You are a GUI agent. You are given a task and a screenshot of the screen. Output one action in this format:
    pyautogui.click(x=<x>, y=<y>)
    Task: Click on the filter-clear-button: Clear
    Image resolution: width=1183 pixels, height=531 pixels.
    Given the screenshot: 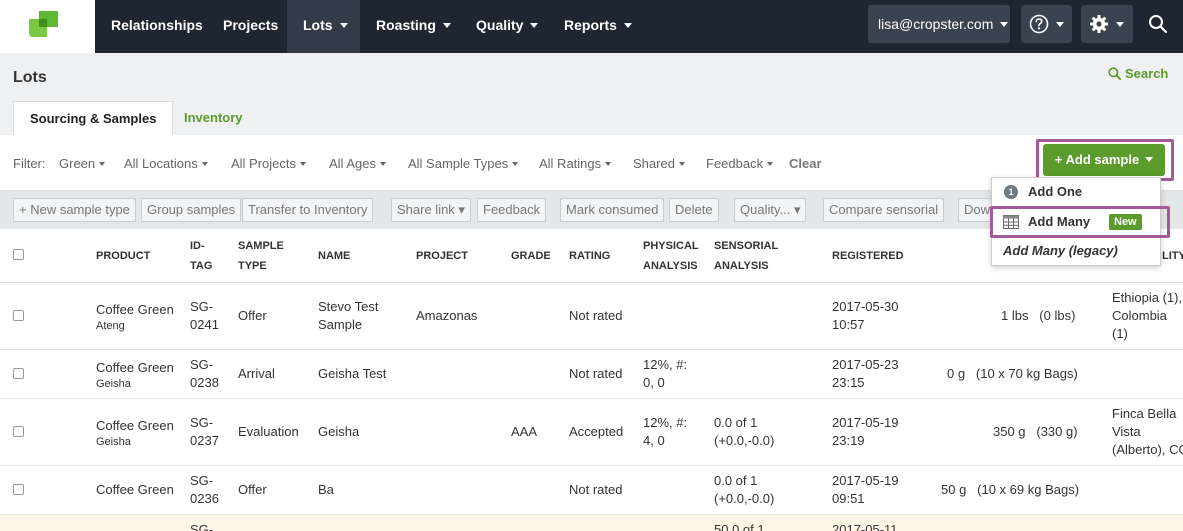 What is the action you would take?
    pyautogui.click(x=805, y=163)
    